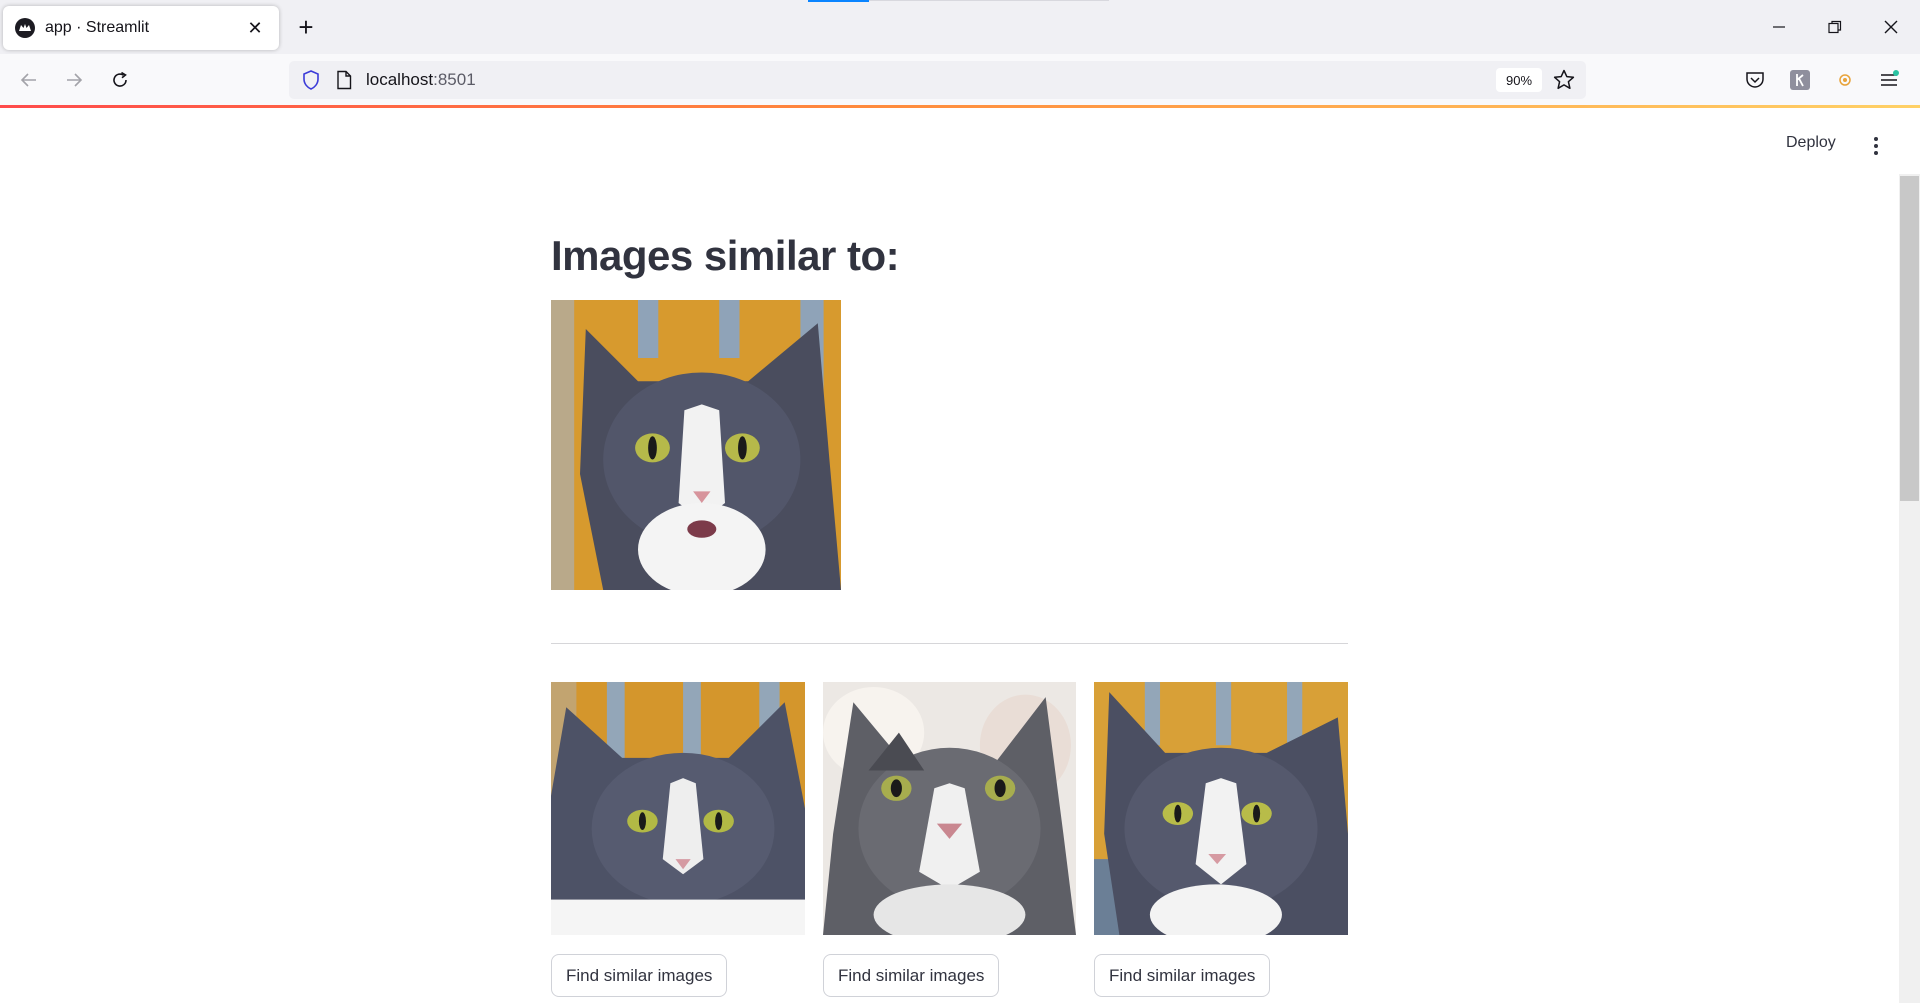 Image resolution: width=1920 pixels, height=1003 pixels. Describe the element at coordinates (725, 255) in the screenshot. I see `page-title: Images similar to:` at that location.